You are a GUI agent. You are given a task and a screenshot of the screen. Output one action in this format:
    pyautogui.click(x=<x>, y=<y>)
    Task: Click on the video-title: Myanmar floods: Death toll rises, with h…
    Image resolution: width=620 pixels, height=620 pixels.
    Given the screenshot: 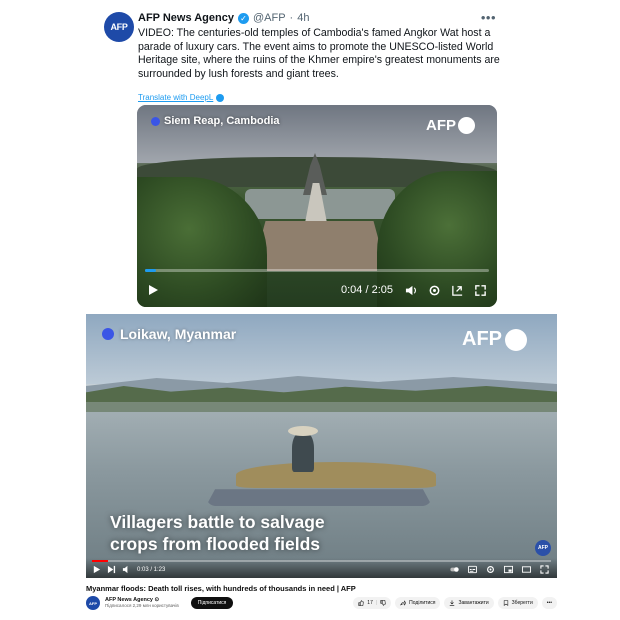 What is the action you would take?
    pyautogui.click(x=221, y=588)
    